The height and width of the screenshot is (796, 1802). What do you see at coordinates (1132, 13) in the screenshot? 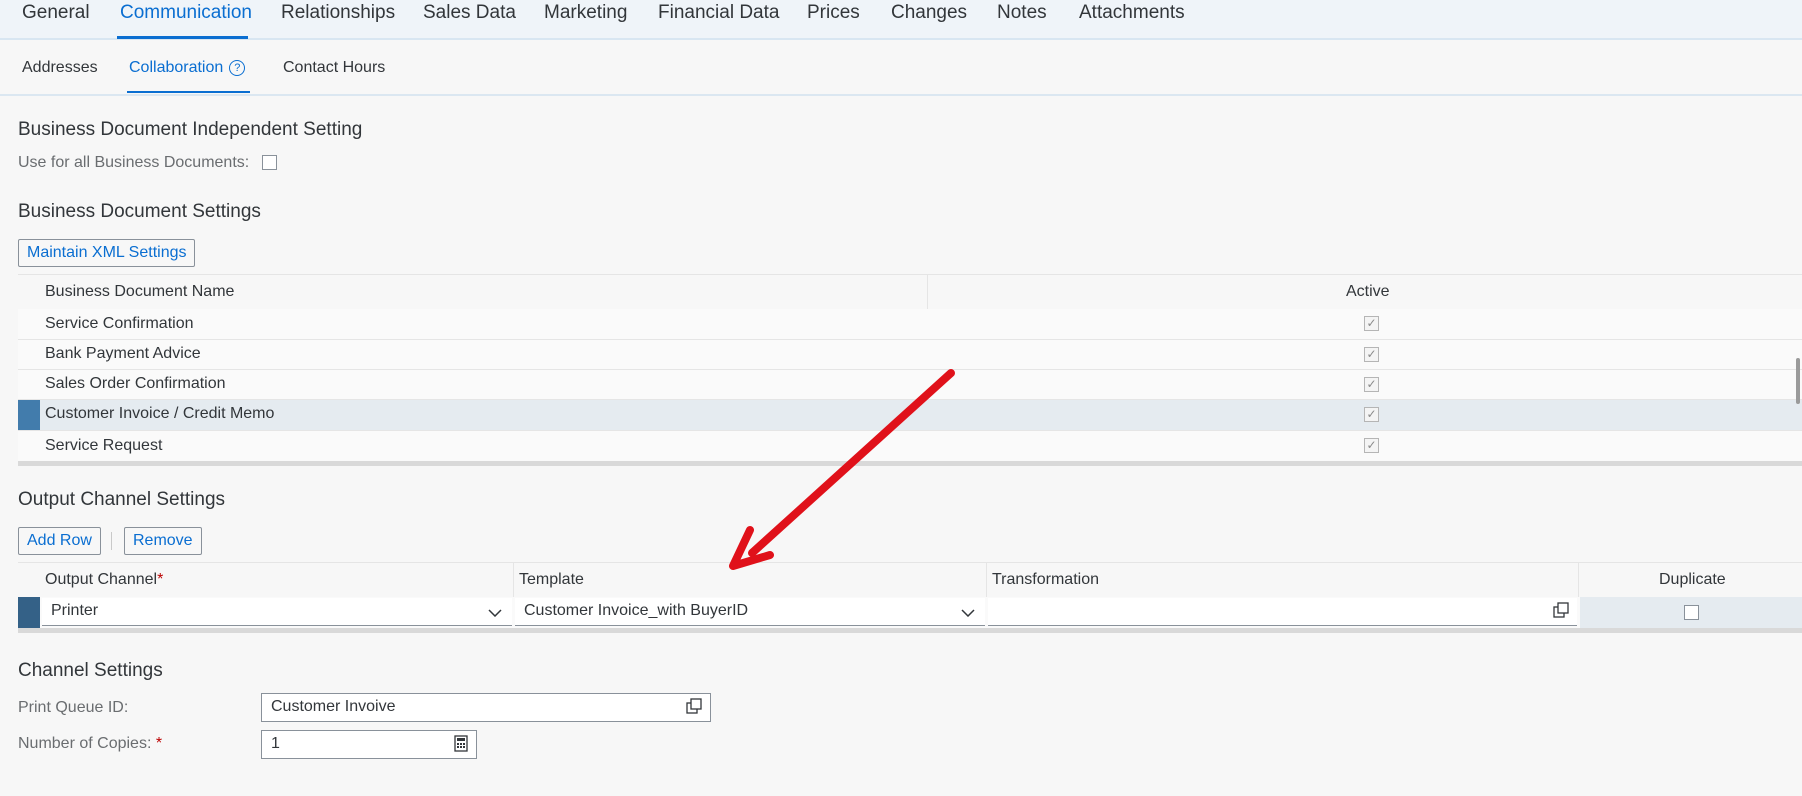
I see `tab-attachments: Attachments` at bounding box center [1132, 13].